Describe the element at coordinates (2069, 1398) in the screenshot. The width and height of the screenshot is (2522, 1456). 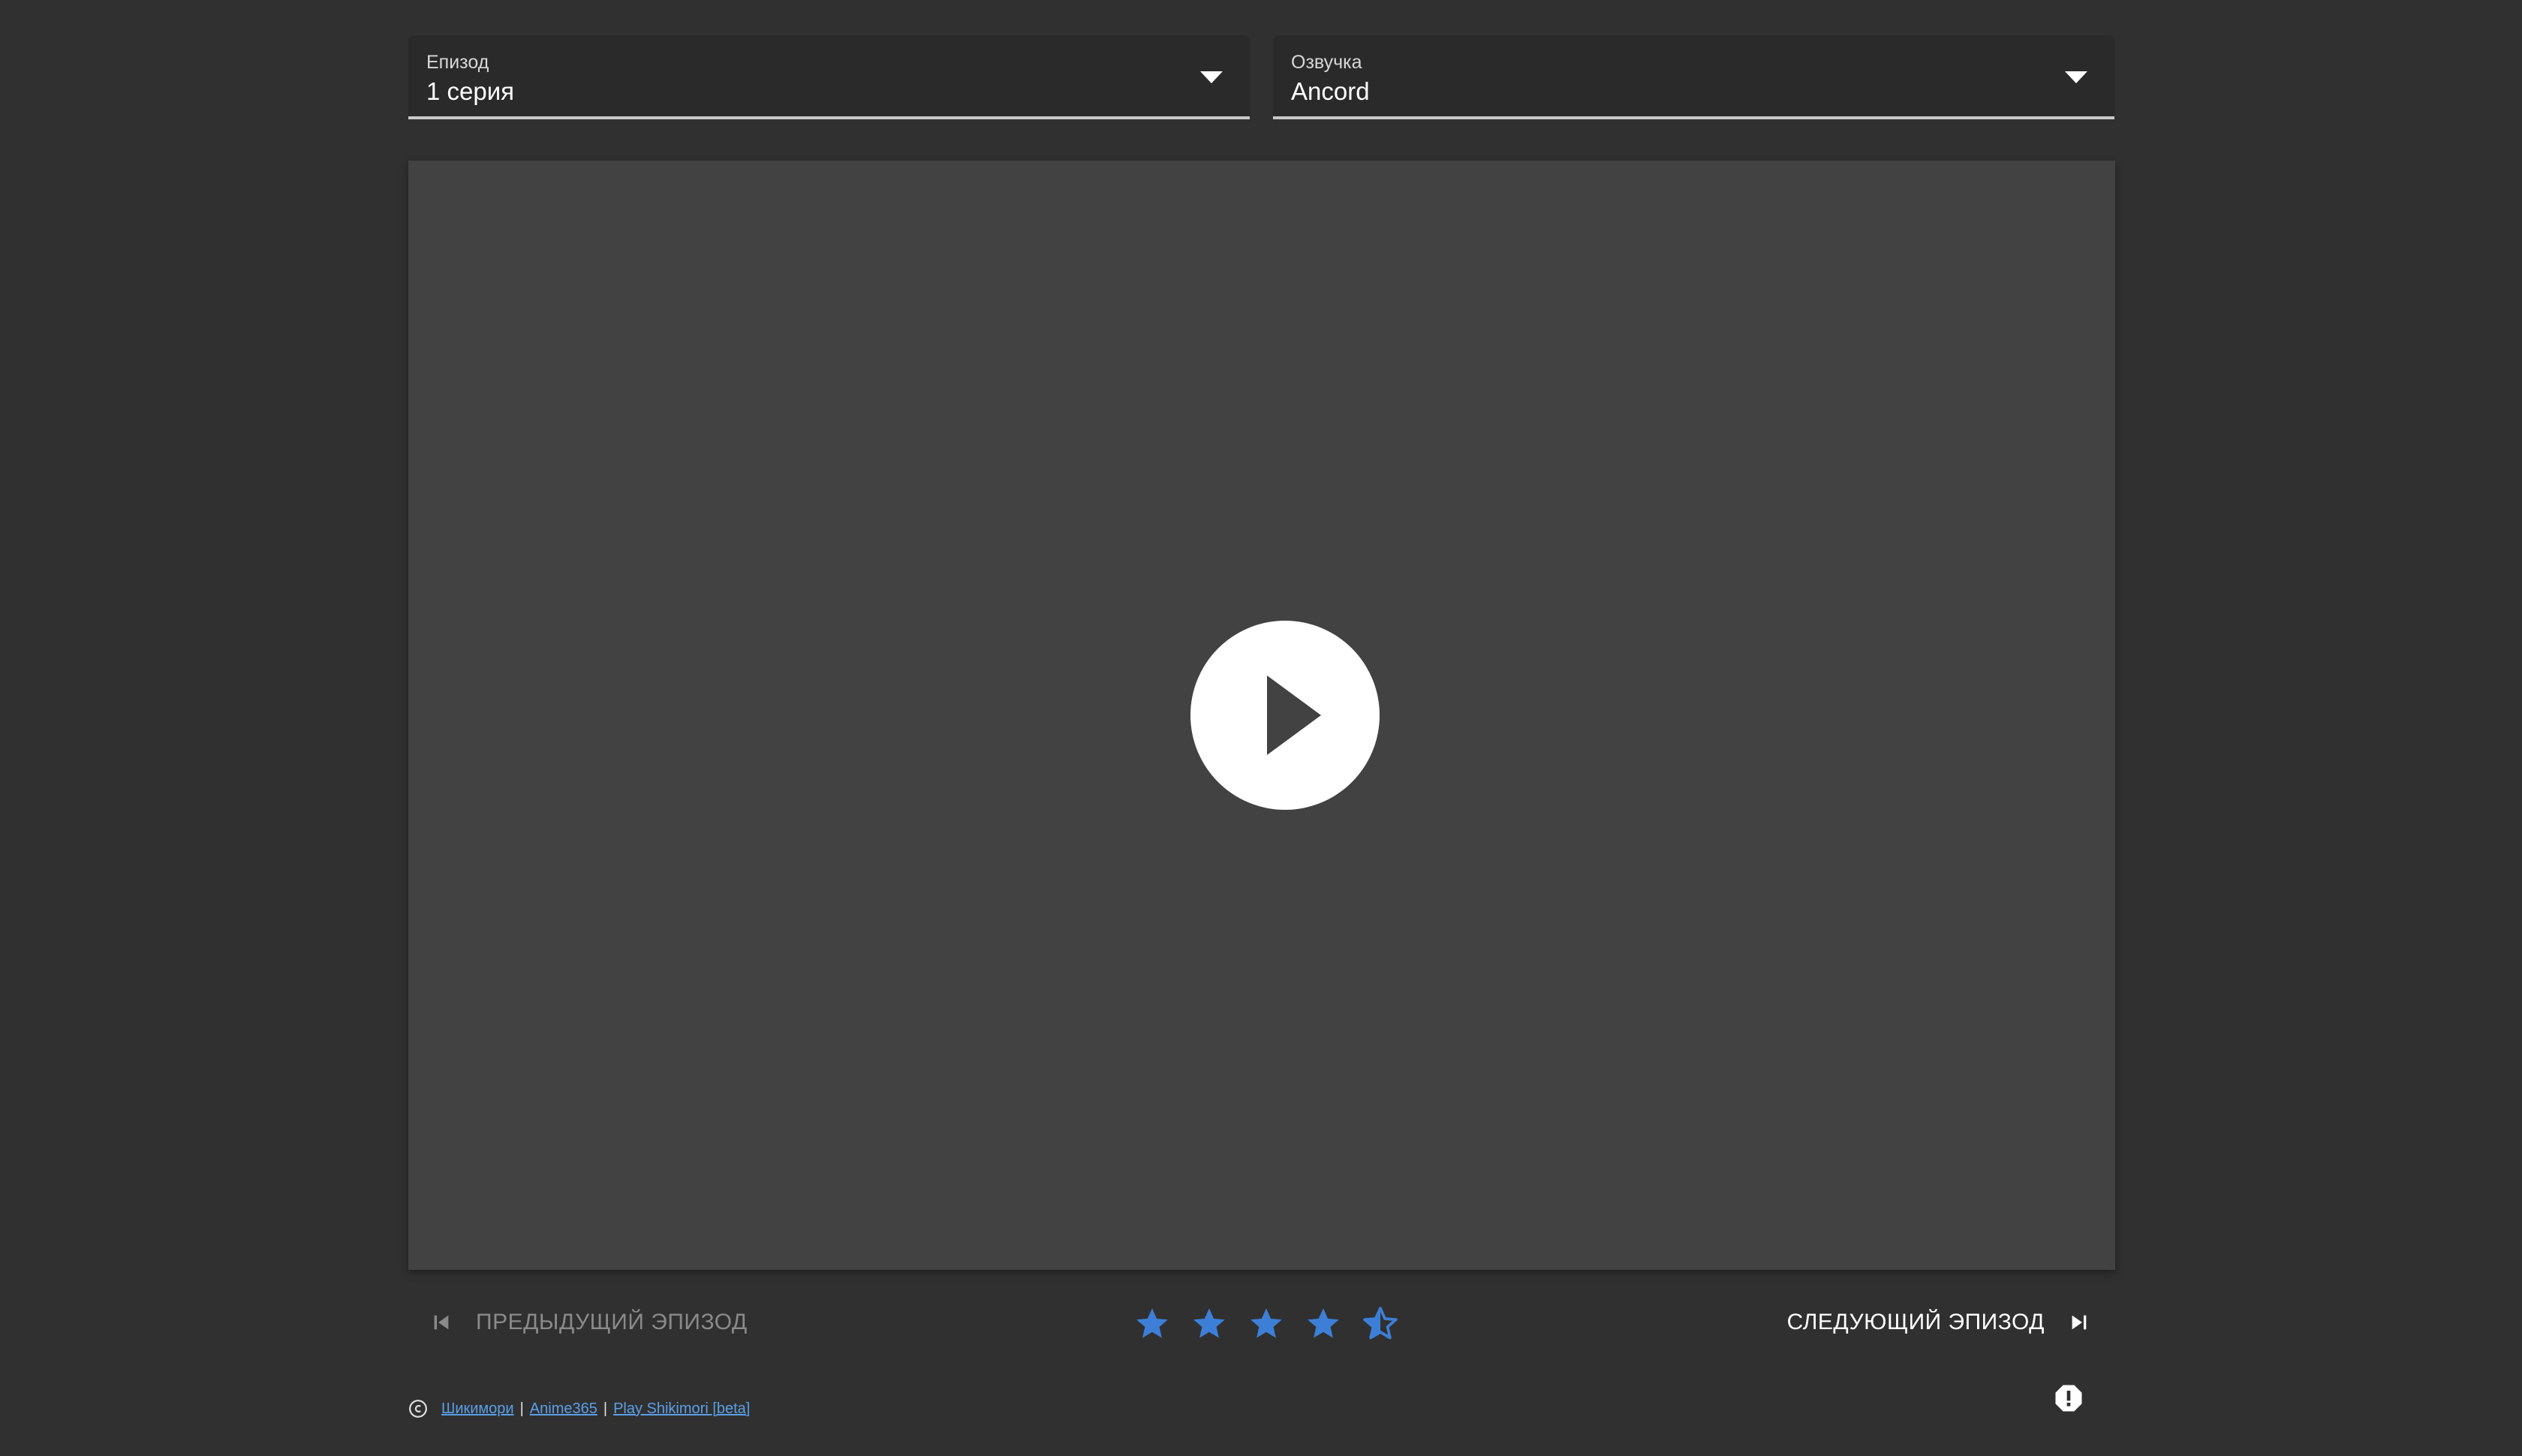
I see `report-icon` at that location.